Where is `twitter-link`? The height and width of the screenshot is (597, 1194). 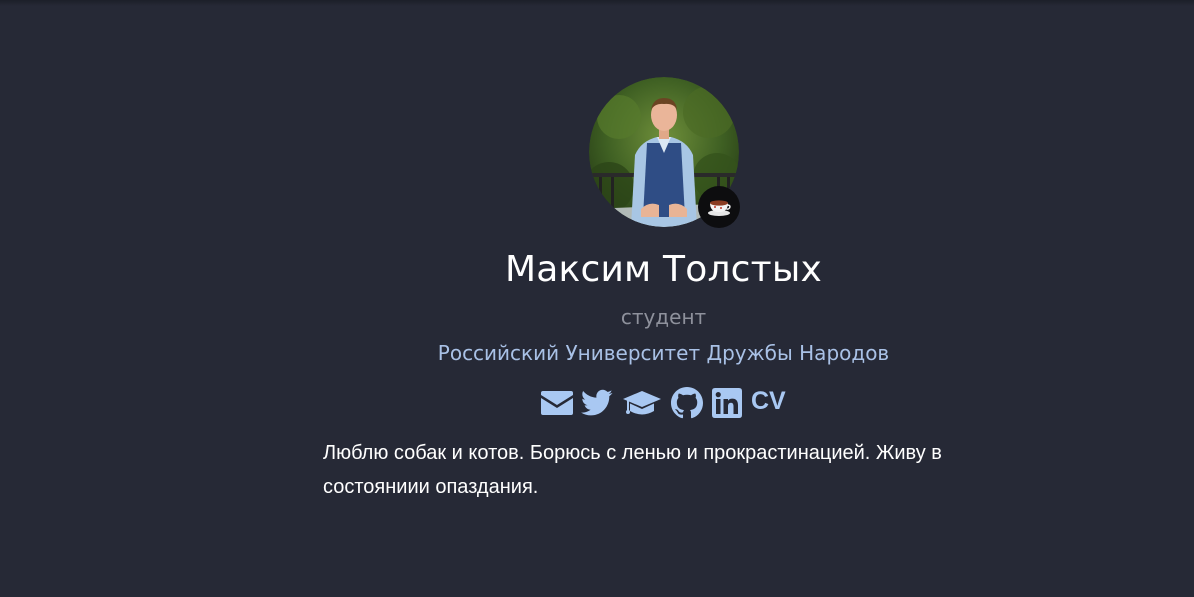 twitter-link is located at coordinates (597, 403).